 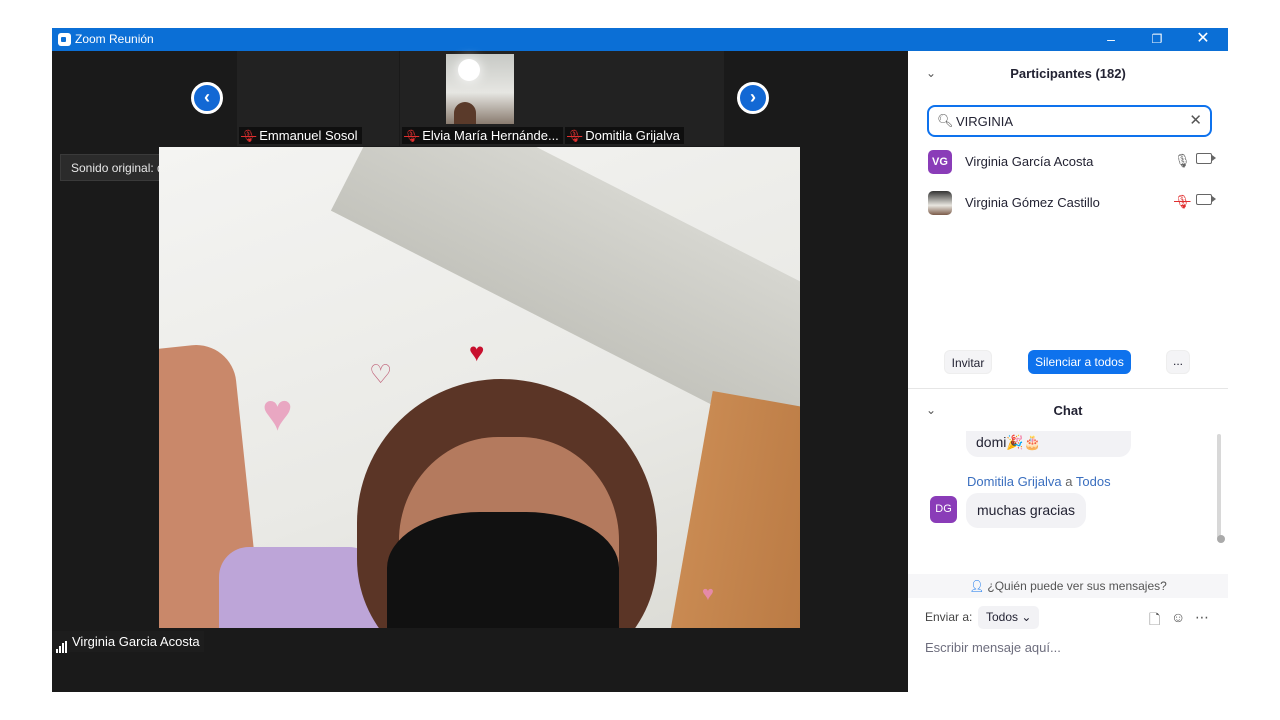 I want to click on mute-all-button: Silenciar a todos, so click(x=1079, y=362).